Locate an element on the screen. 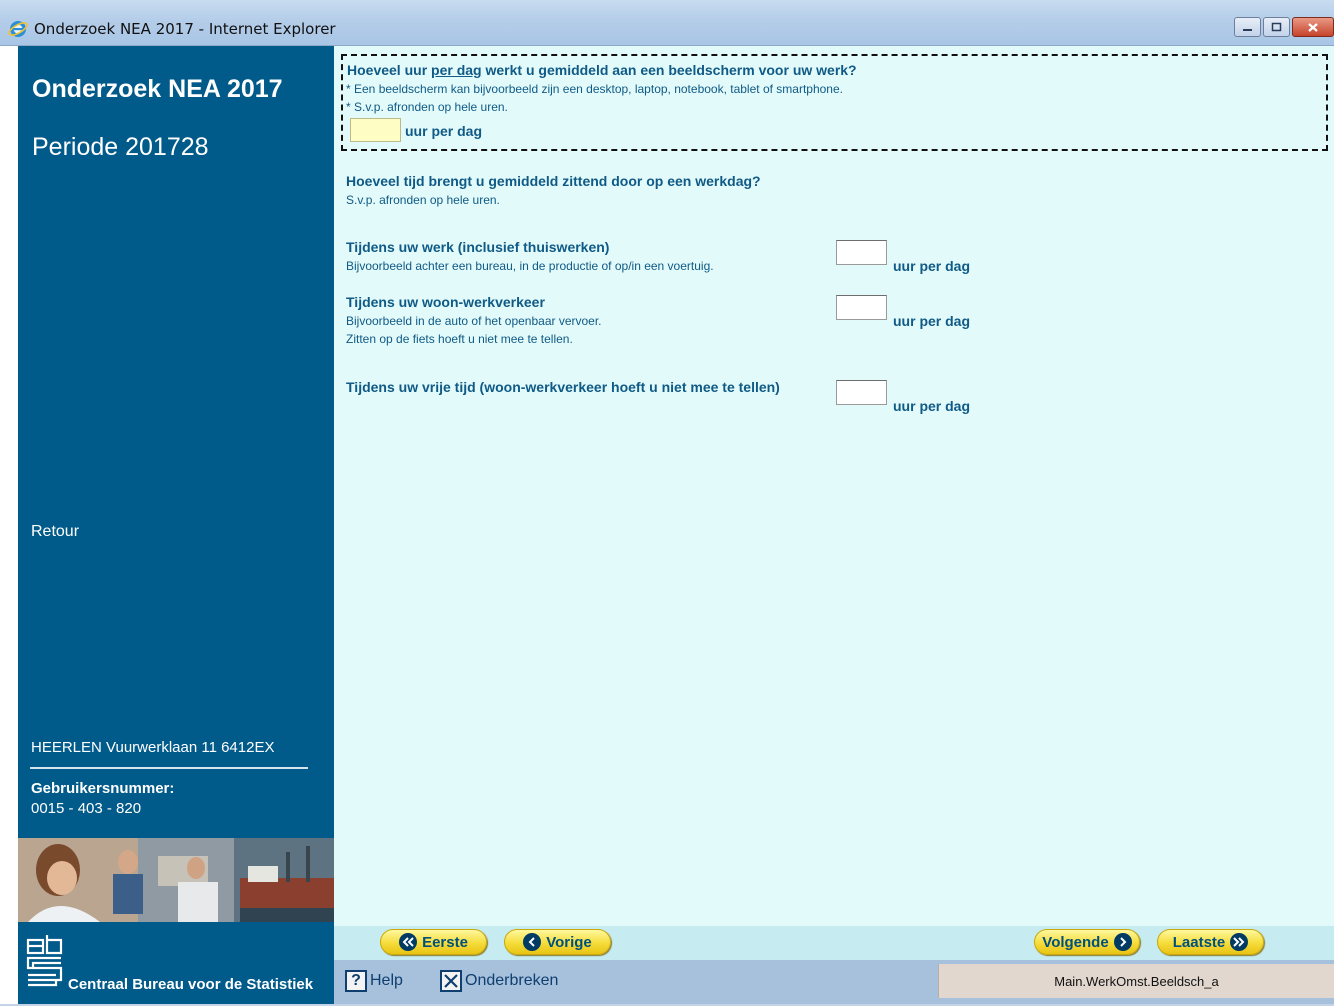  double-right-arrow-icon is located at coordinates (1239, 942).